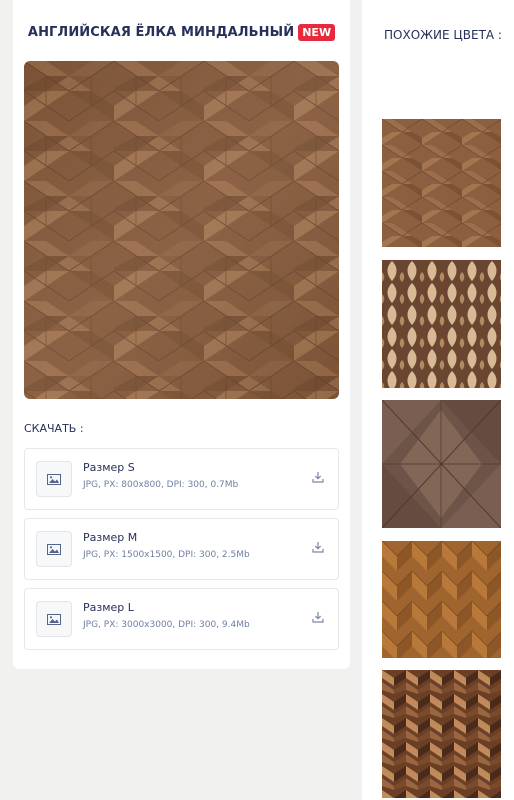 This screenshot has height=800, width=514. I want to click on product-header: АНГЛИЙСКАЯ ЁЛКА МИНДАЛЬНЫЙ NEW, so click(181, 31).